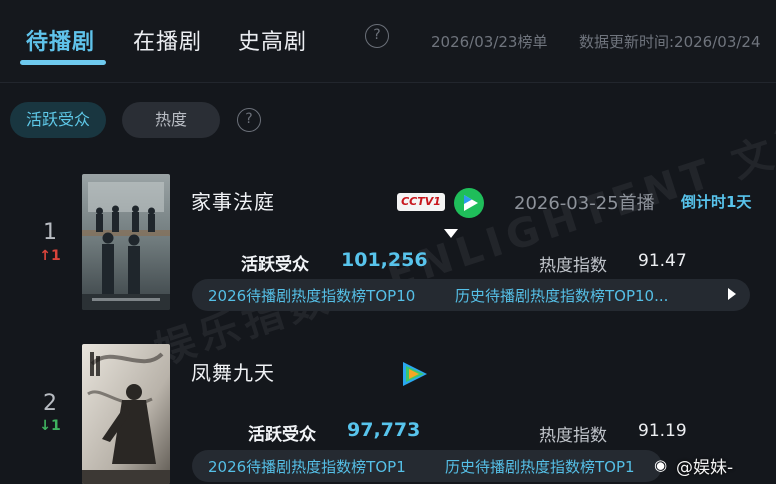 This screenshot has height=484, width=776. I want to click on header-divider, so click(388, 82).